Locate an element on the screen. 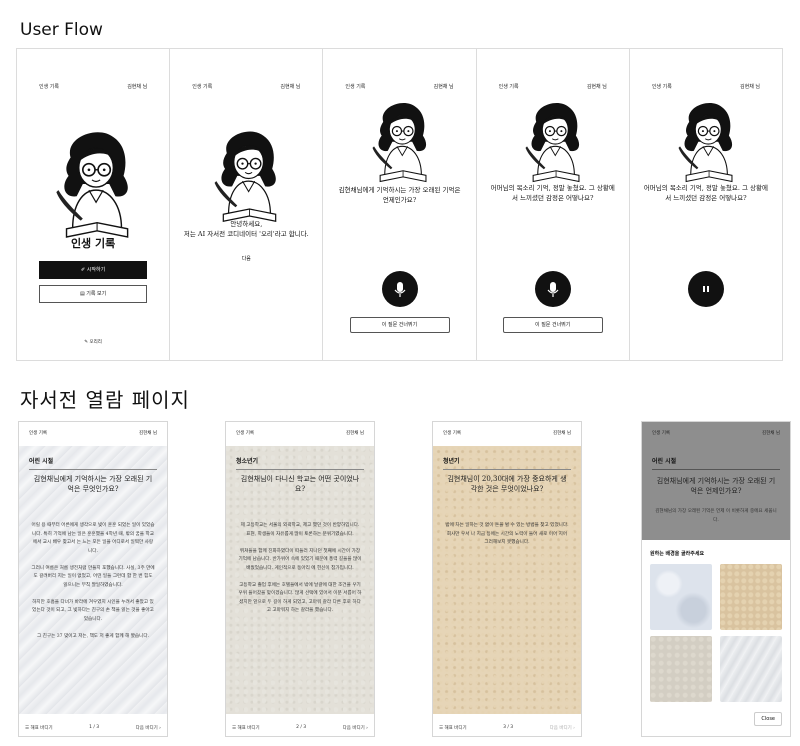 This screenshot has width=800, height=746. background-picker-title: 원하는 배경을 골라주세요 is located at coordinates (677, 554).